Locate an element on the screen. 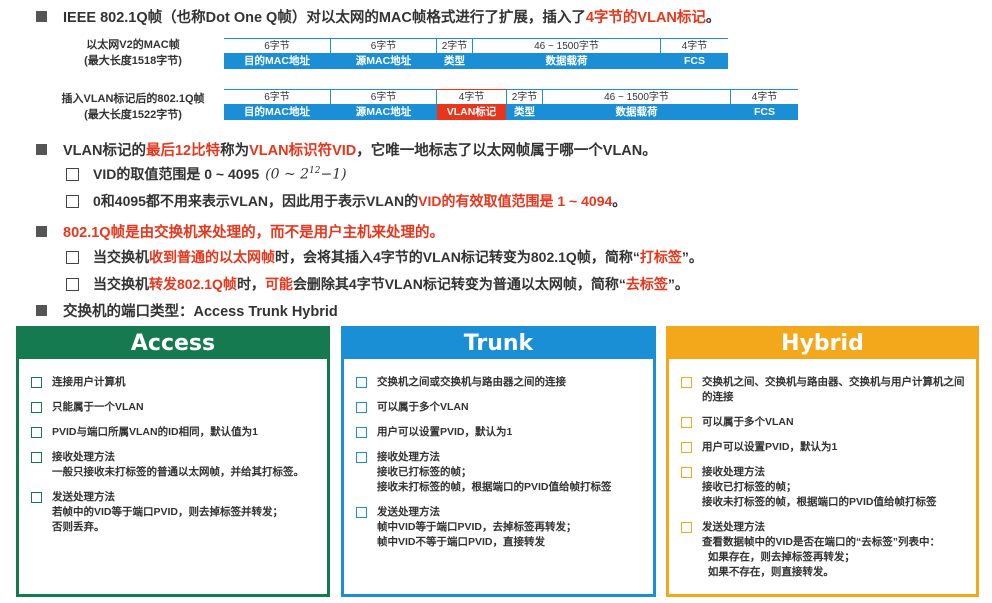 Image resolution: width=992 pixels, height=603 pixels. frame2-cell-src: 6字节 源MAC地址 is located at coordinates (383, 104).